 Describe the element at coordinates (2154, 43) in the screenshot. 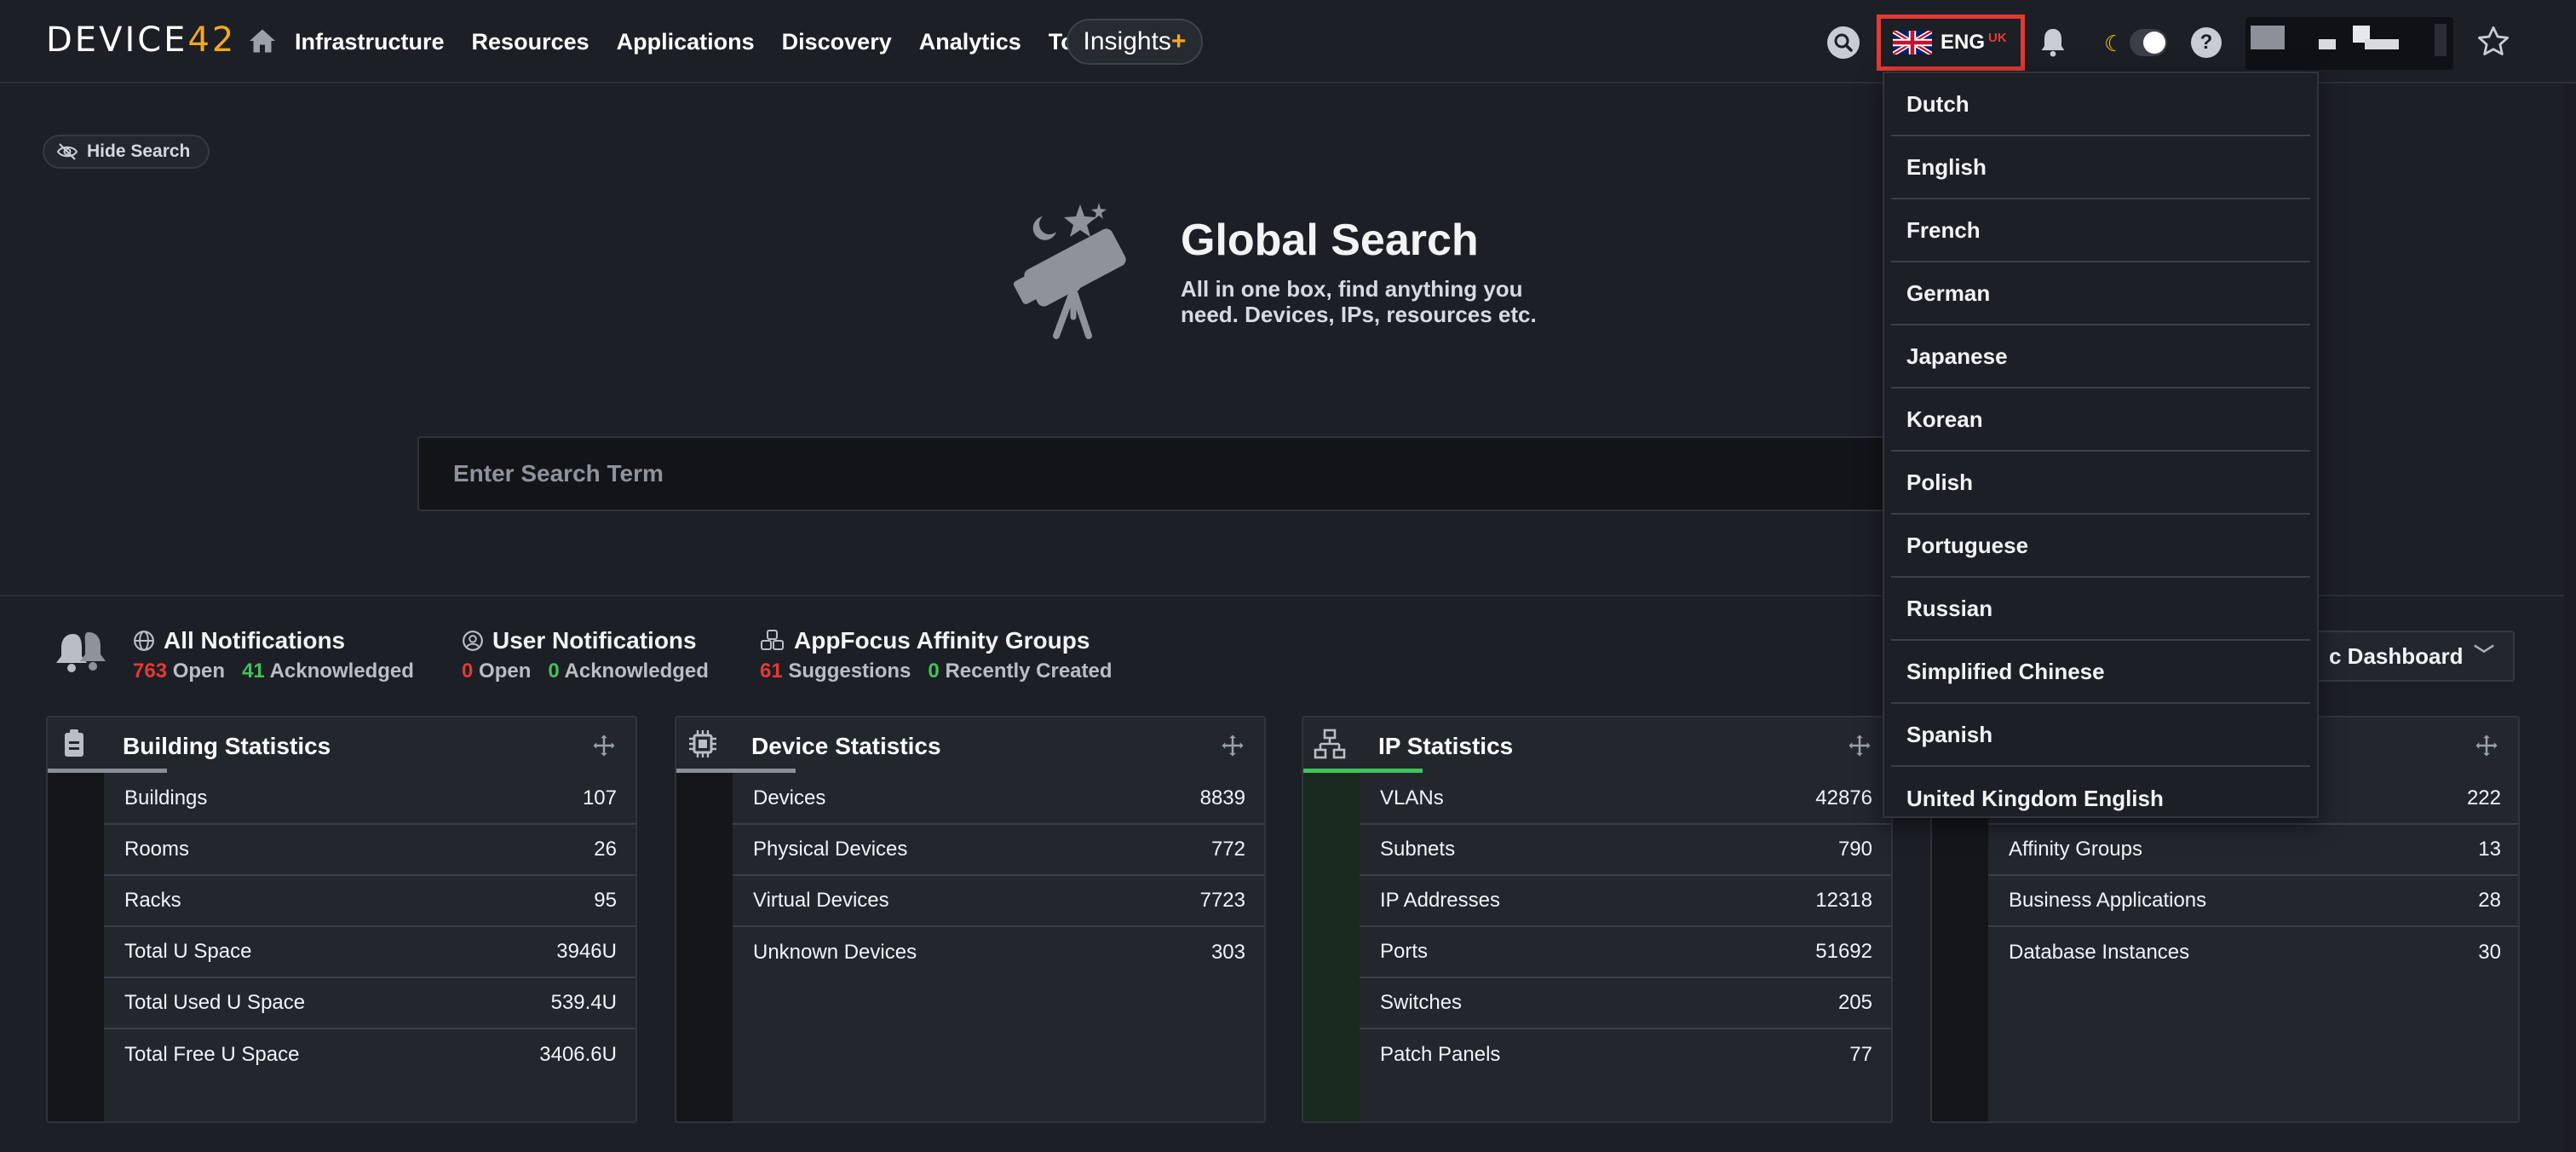

I see `toggle-knob` at that location.